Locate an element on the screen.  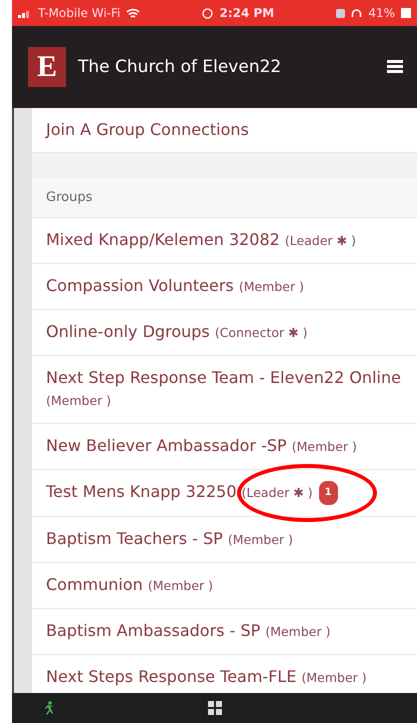
battery-icon is located at coordinates (406, 13).